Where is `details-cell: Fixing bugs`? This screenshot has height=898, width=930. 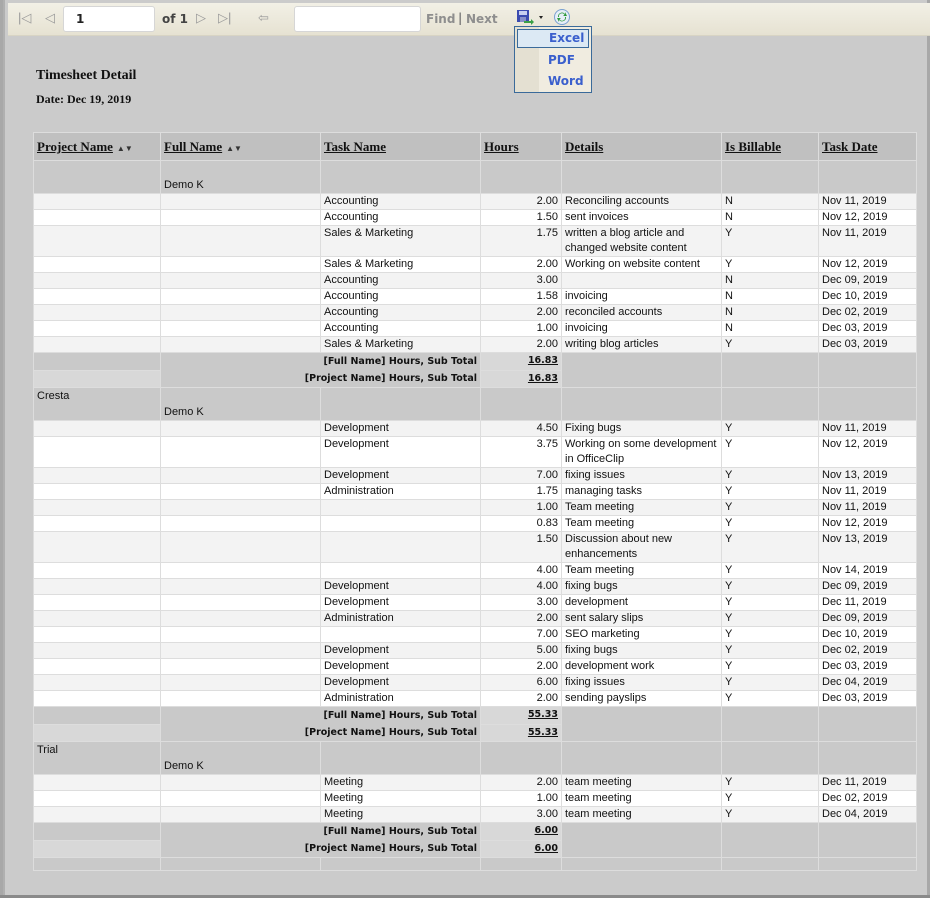
details-cell: Fixing bugs is located at coordinates (641, 428).